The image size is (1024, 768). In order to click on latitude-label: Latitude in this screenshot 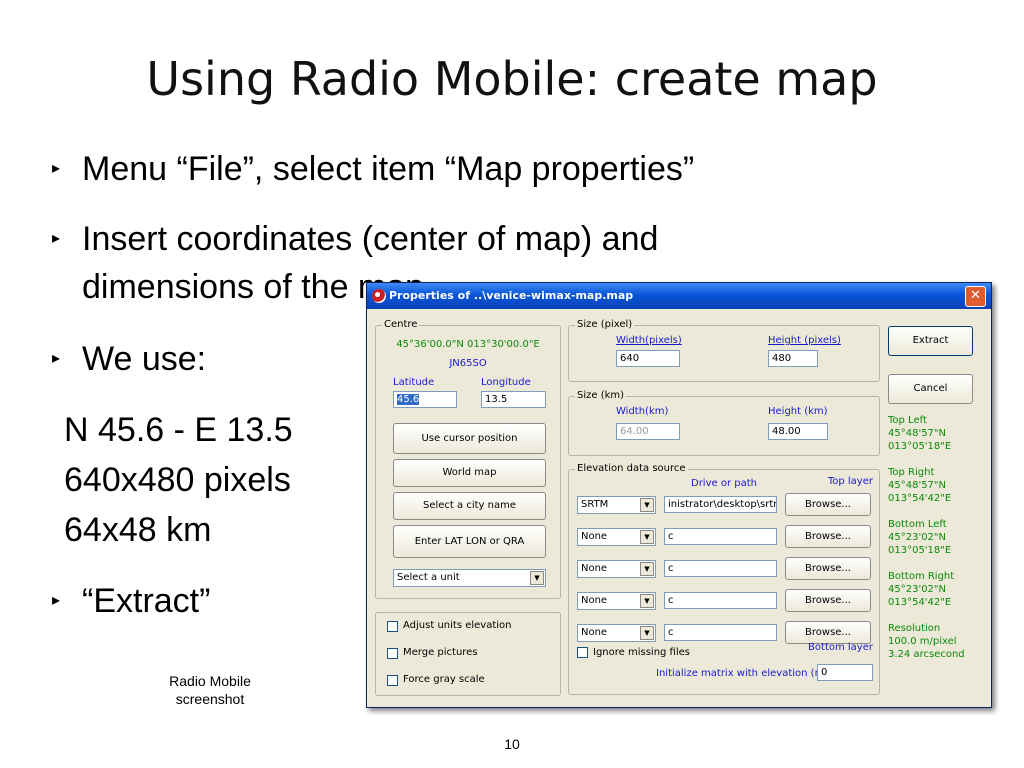, I will do `click(414, 382)`.